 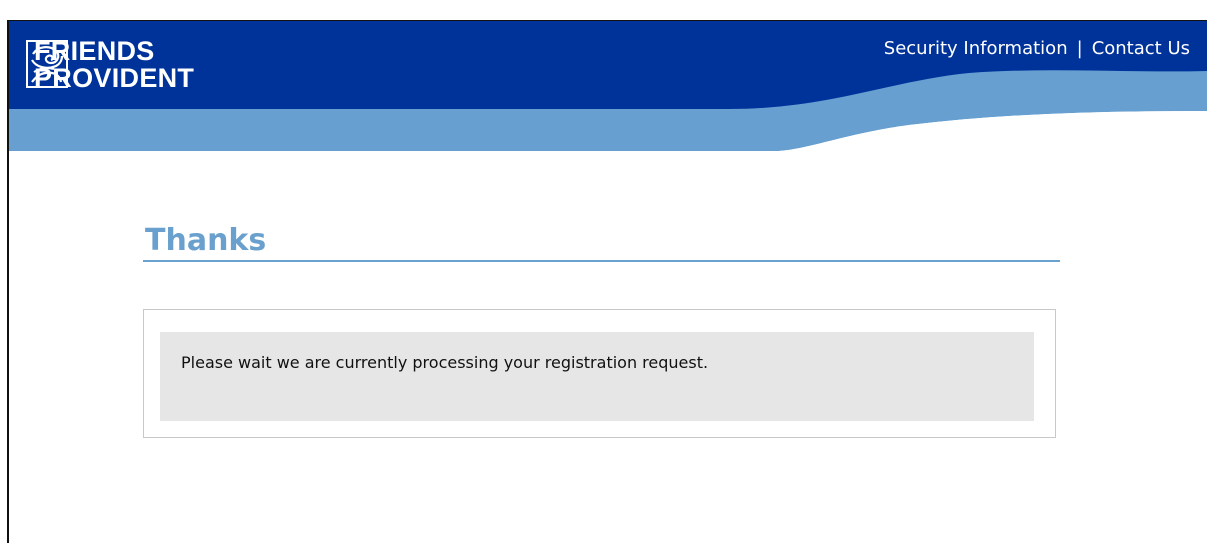 I want to click on brand-logo: FRIENDS PROVIDENT, so click(x=110, y=66).